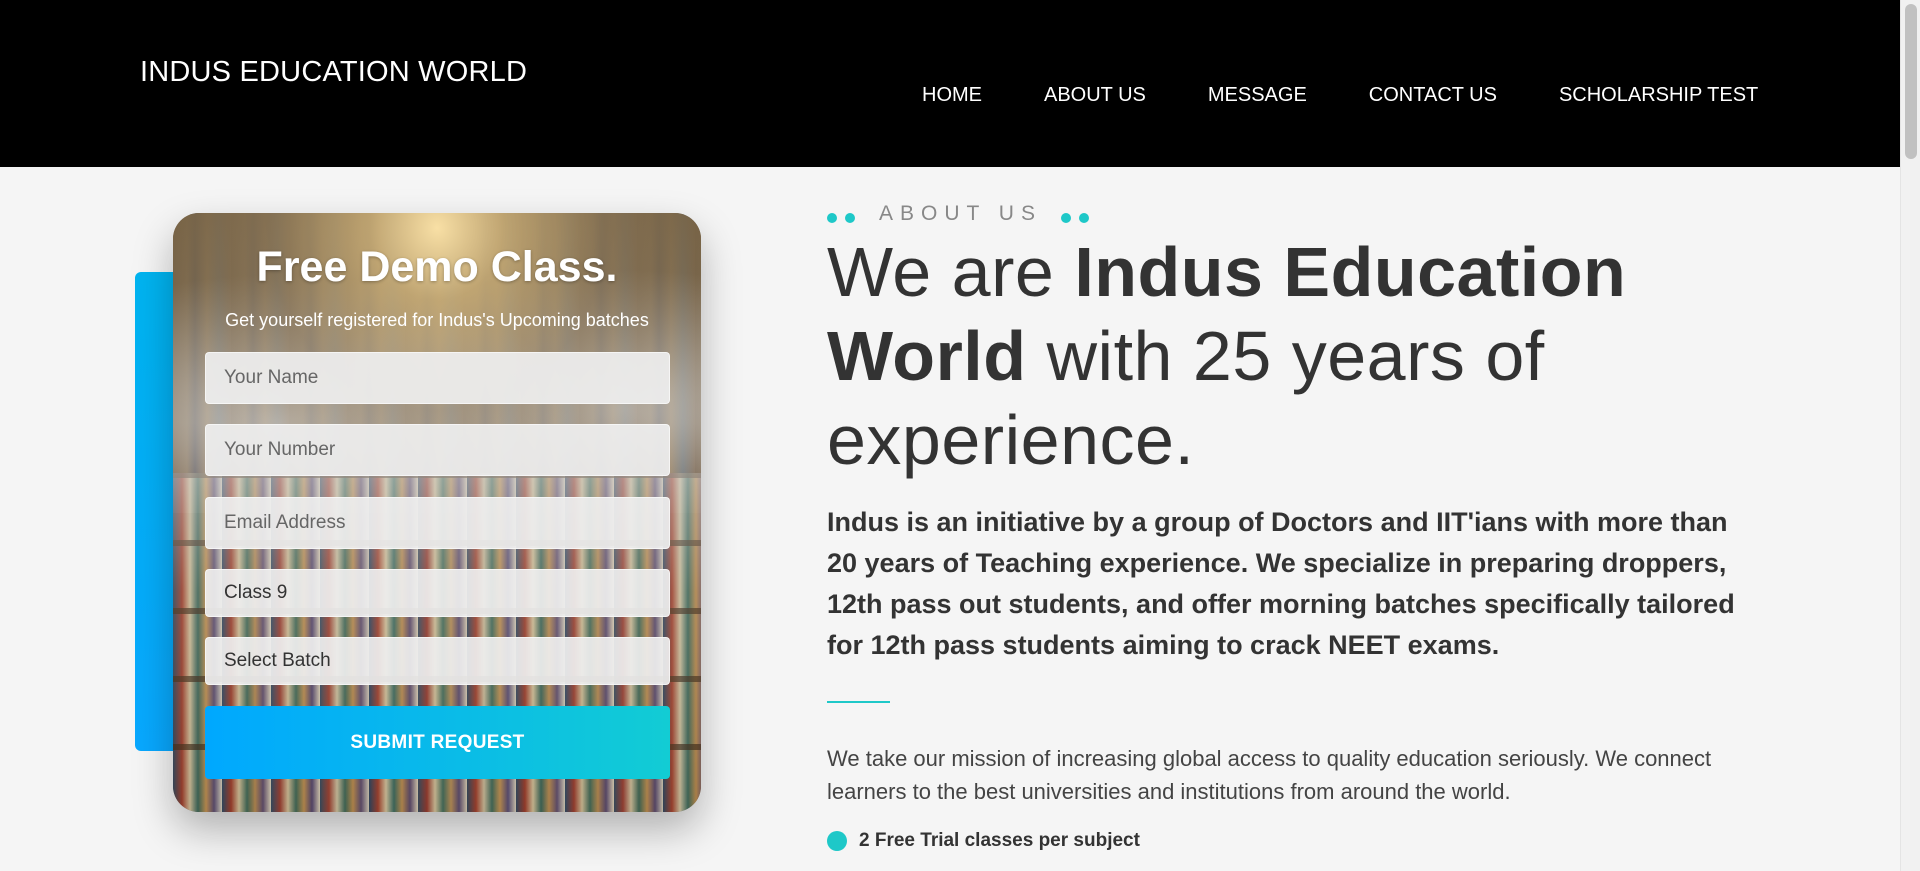 The image size is (1920, 871). What do you see at coordinates (1095, 95) in the screenshot?
I see `nav-about-us: ABOUT US` at bounding box center [1095, 95].